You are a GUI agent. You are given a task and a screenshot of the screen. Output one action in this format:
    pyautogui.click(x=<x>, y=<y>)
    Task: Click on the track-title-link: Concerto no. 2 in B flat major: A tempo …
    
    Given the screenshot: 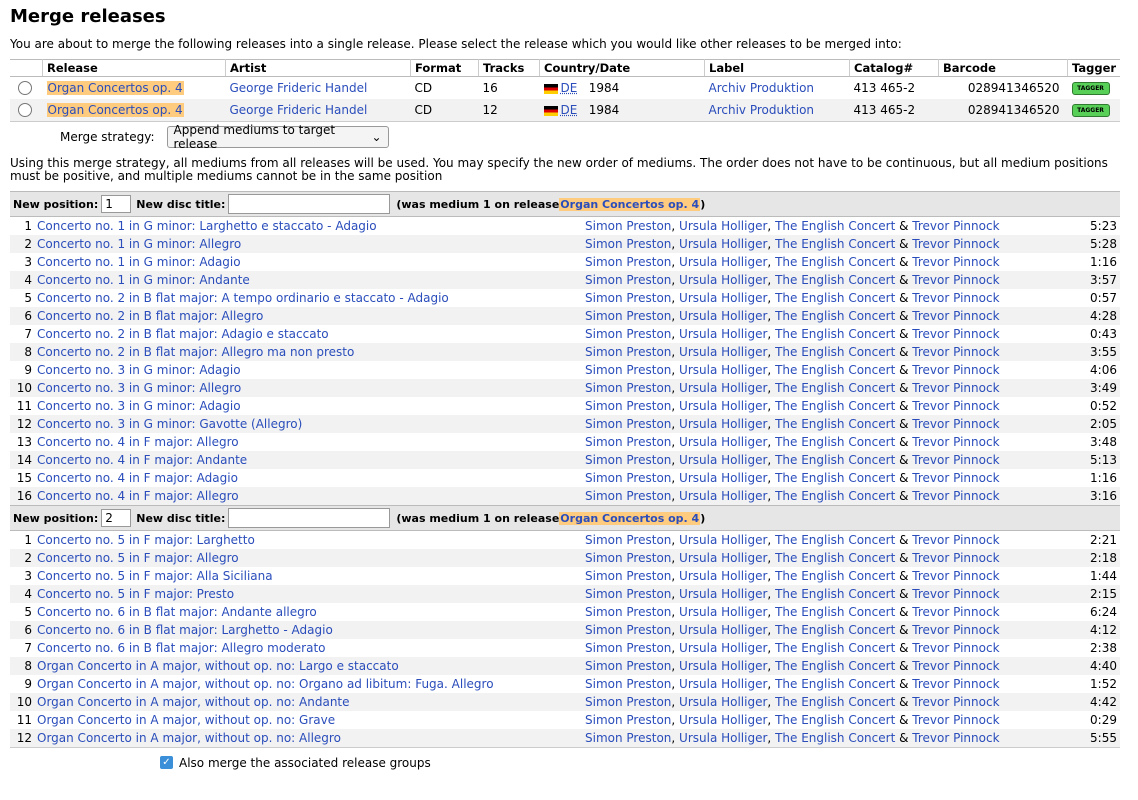 What is the action you would take?
    pyautogui.click(x=243, y=298)
    